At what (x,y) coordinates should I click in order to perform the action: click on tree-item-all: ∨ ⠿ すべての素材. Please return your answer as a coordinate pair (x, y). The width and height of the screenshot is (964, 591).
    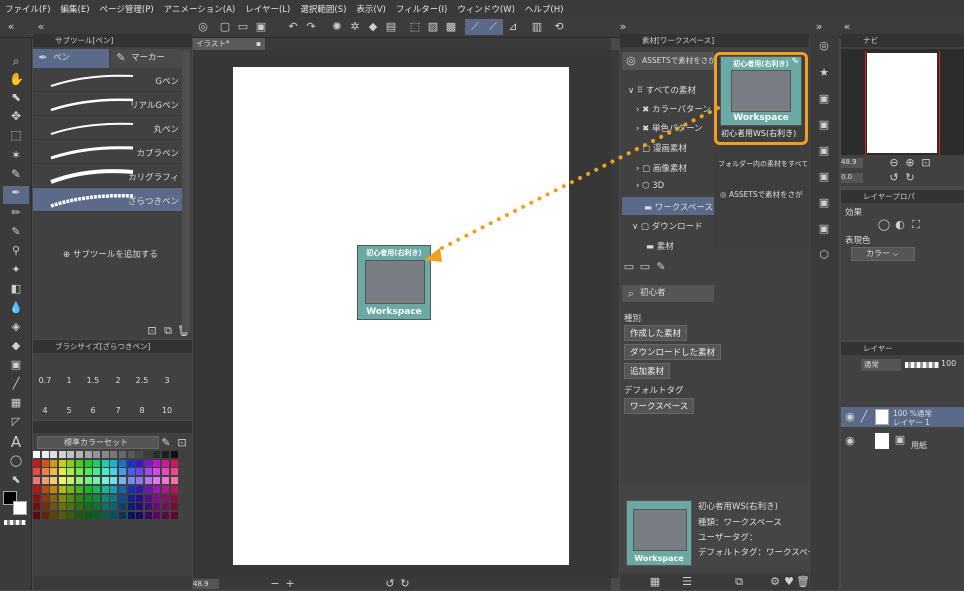
    Looking at the image, I should click on (662, 90).